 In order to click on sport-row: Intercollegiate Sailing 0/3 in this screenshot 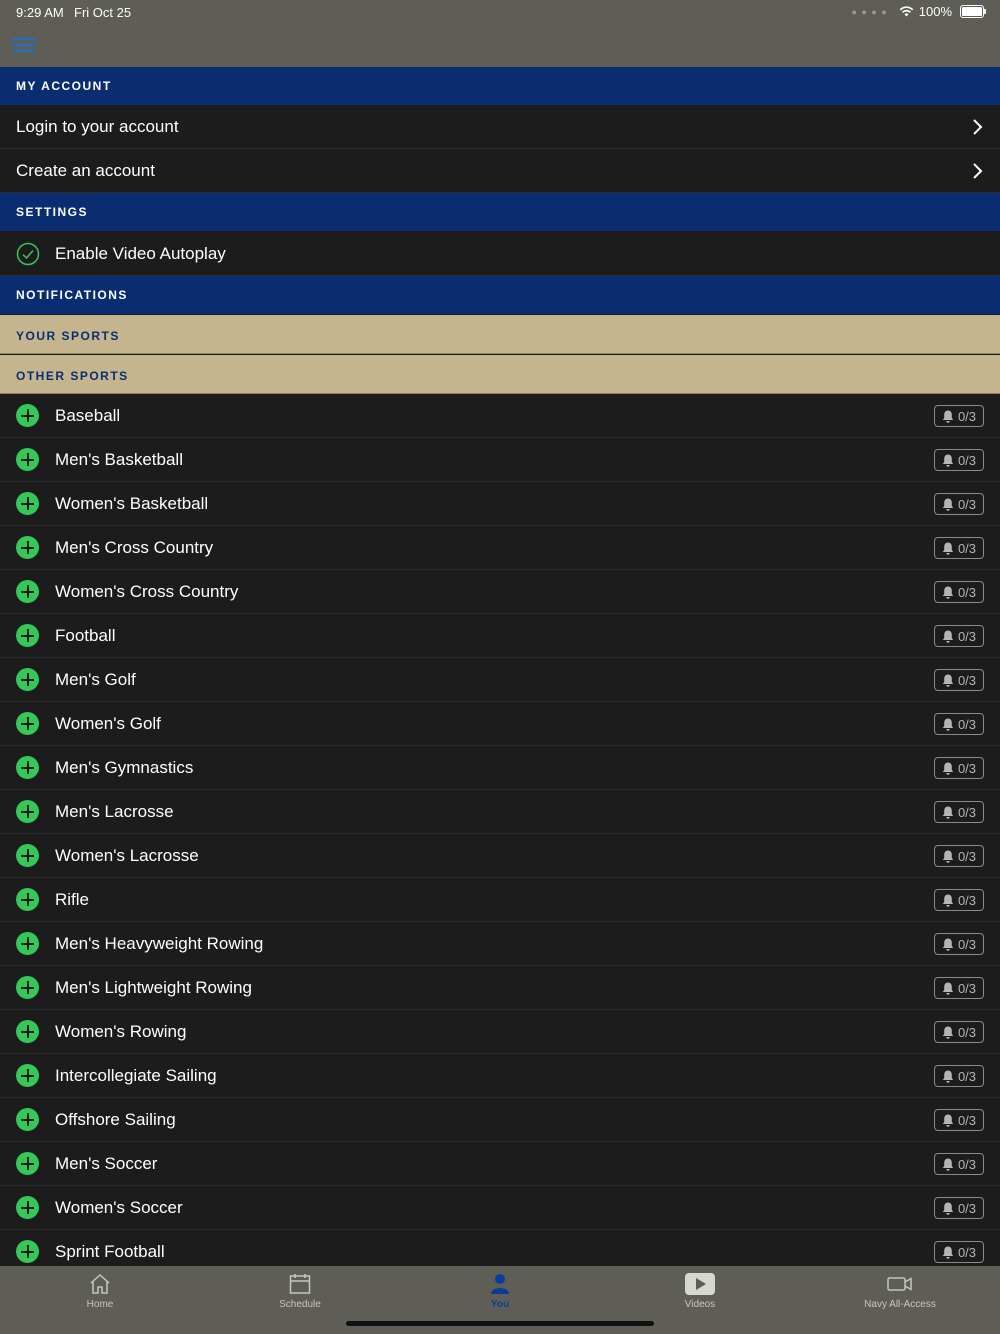, I will do `click(500, 1076)`.